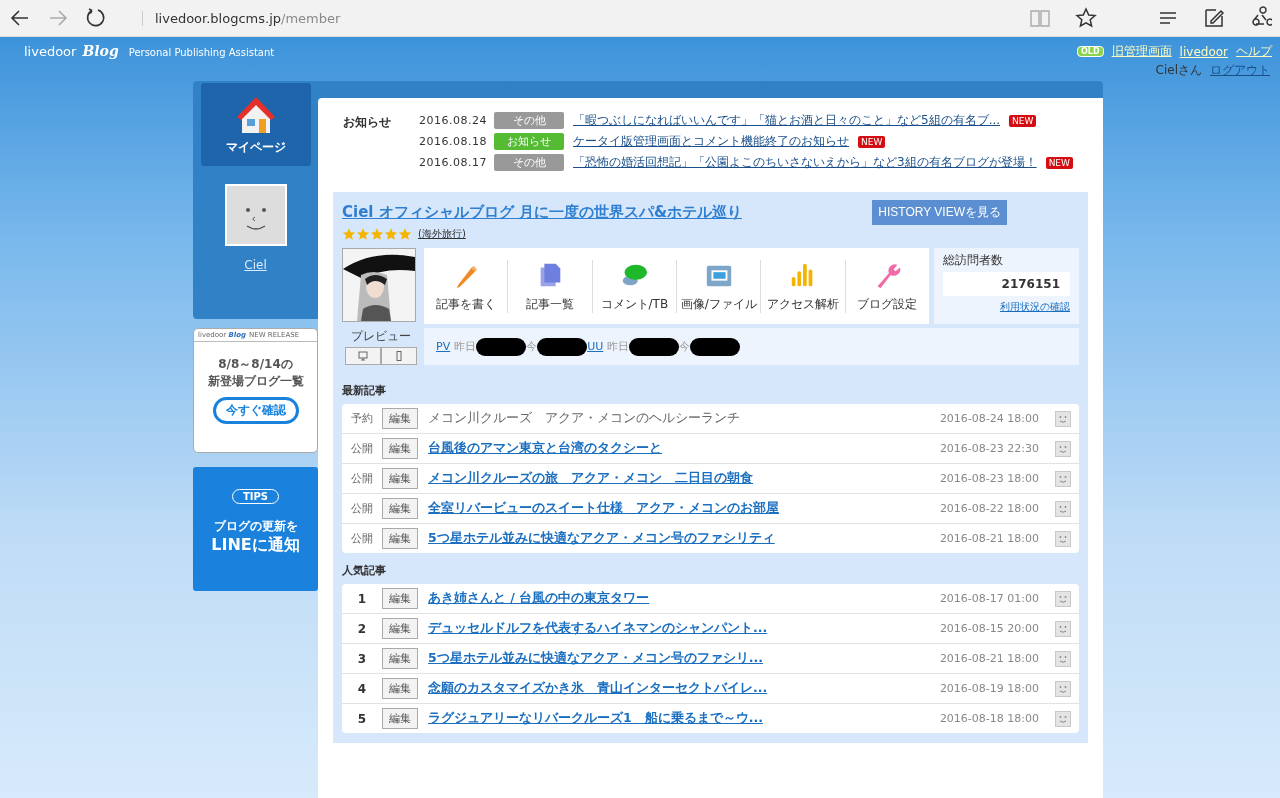  Describe the element at coordinates (442, 234) in the screenshot. I see `category-link: (海外旅行)` at that location.